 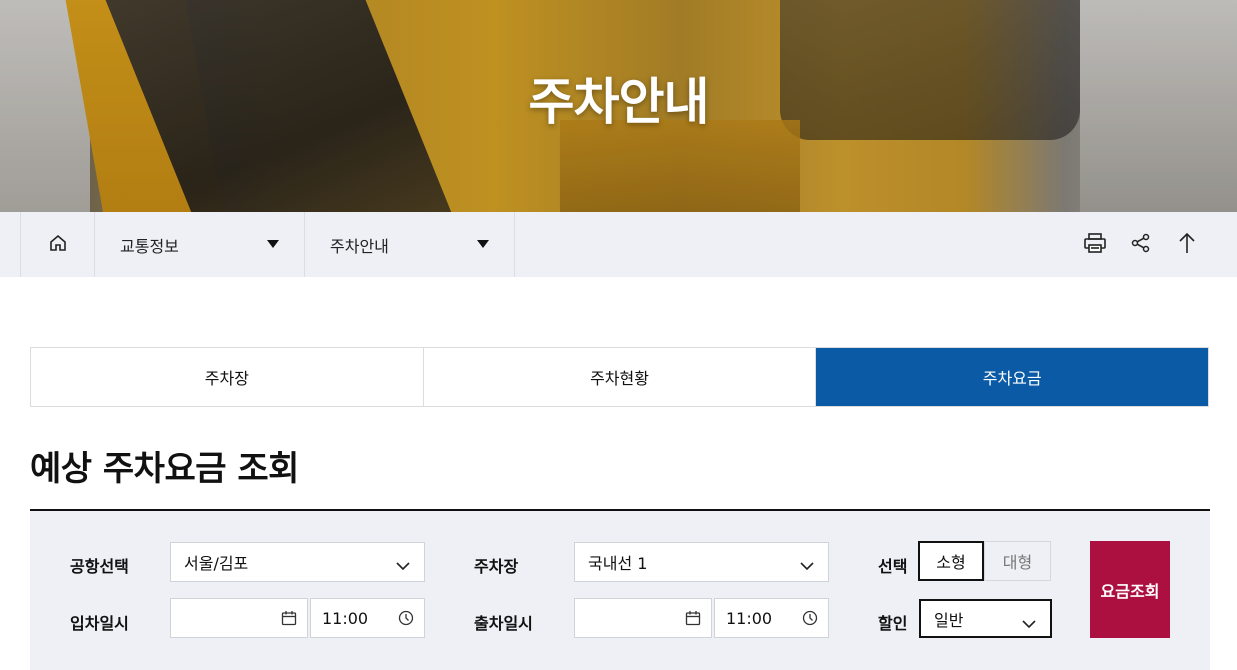 I want to click on section-title: 예상 주차요금 조회, so click(x=164, y=469).